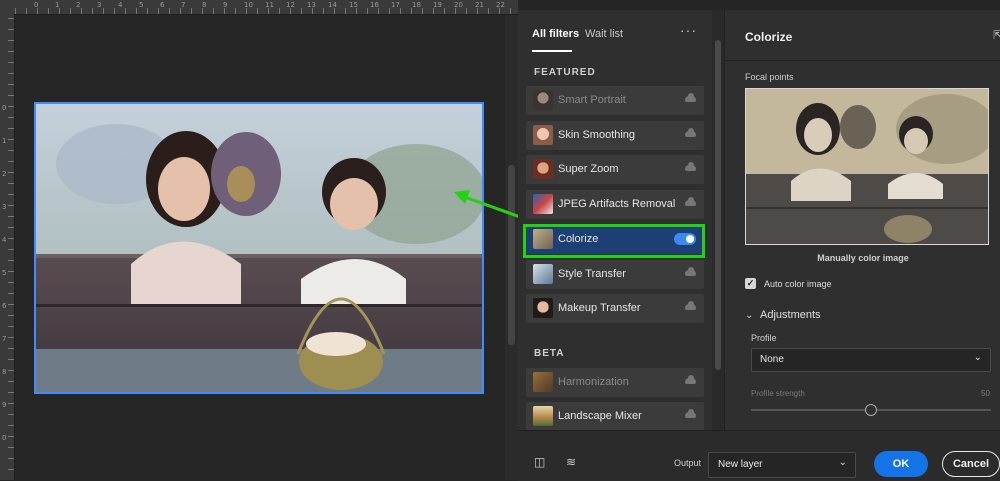  What do you see at coordinates (688, 463) in the screenshot?
I see `output-label: Output` at bounding box center [688, 463].